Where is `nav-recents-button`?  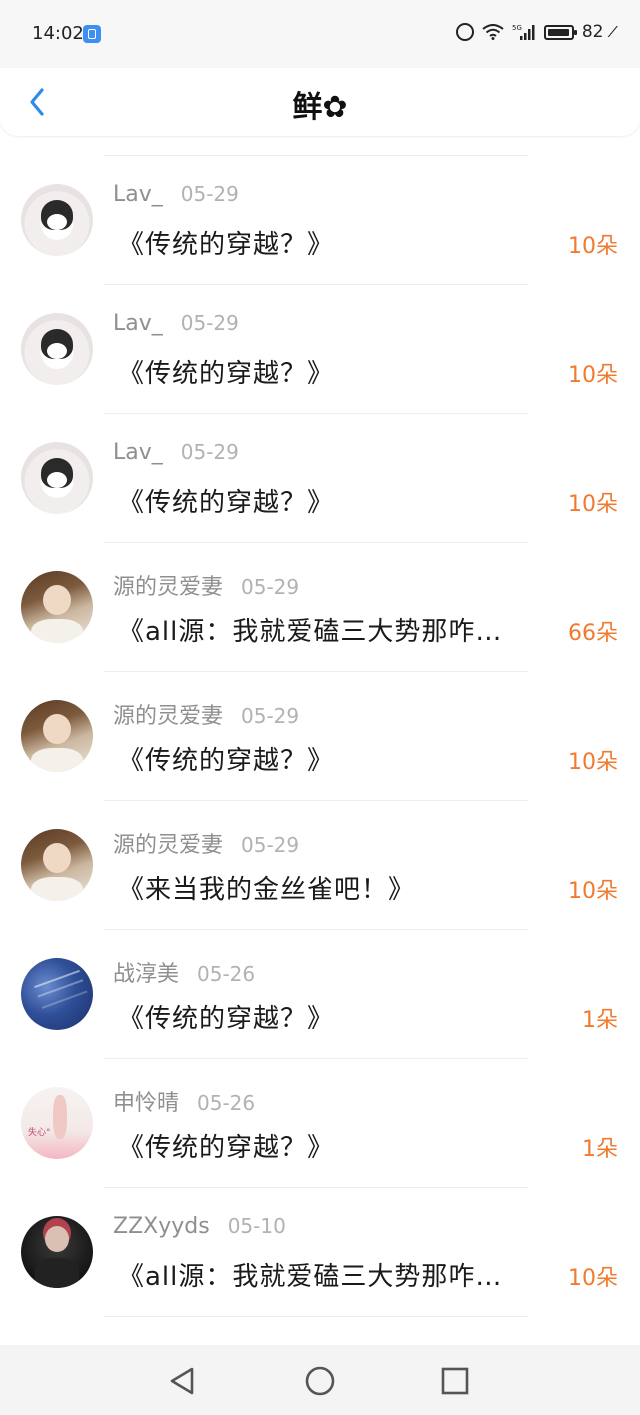
nav-recents-button is located at coordinates (455, 1381).